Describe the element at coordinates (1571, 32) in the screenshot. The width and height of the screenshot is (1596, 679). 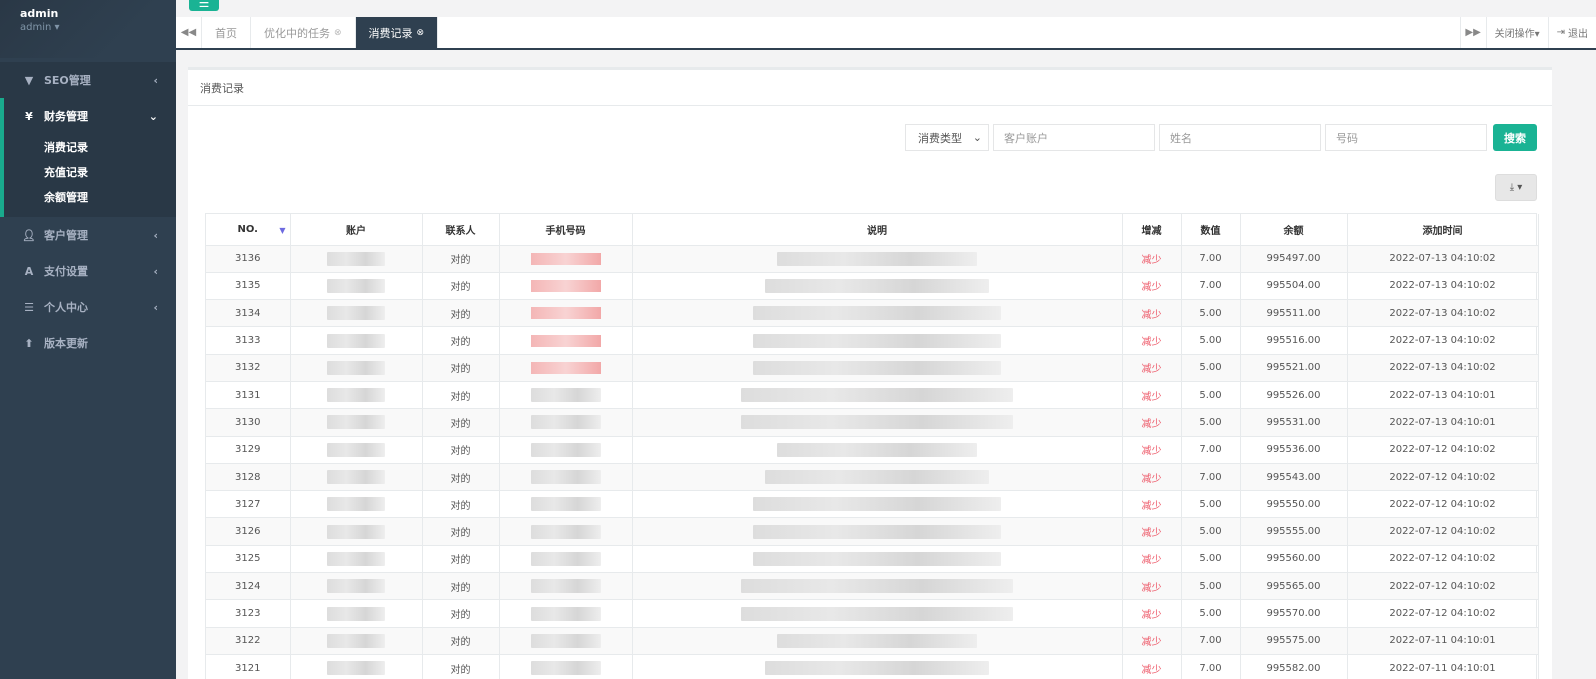
I see `logout-button: ⇥ 退出` at that location.